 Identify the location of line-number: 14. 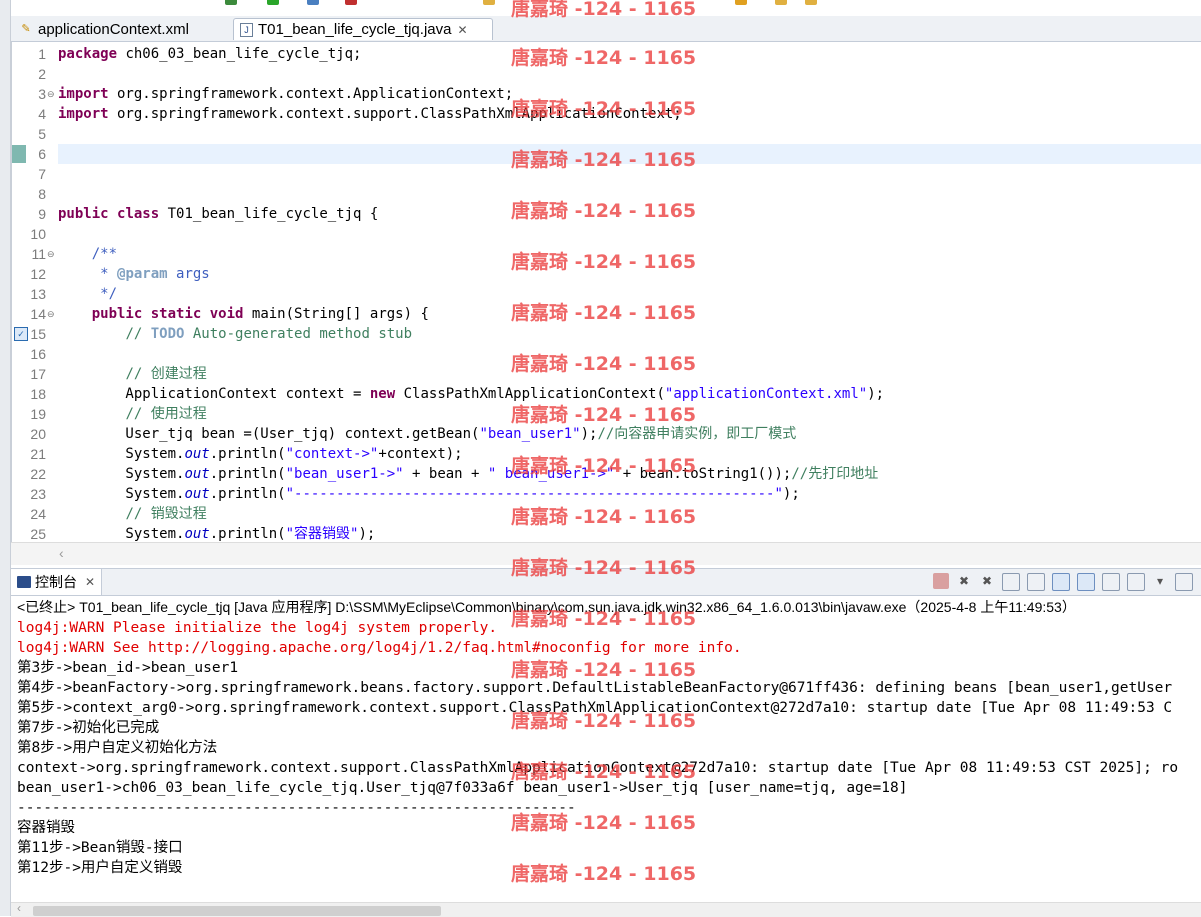
(38, 314).